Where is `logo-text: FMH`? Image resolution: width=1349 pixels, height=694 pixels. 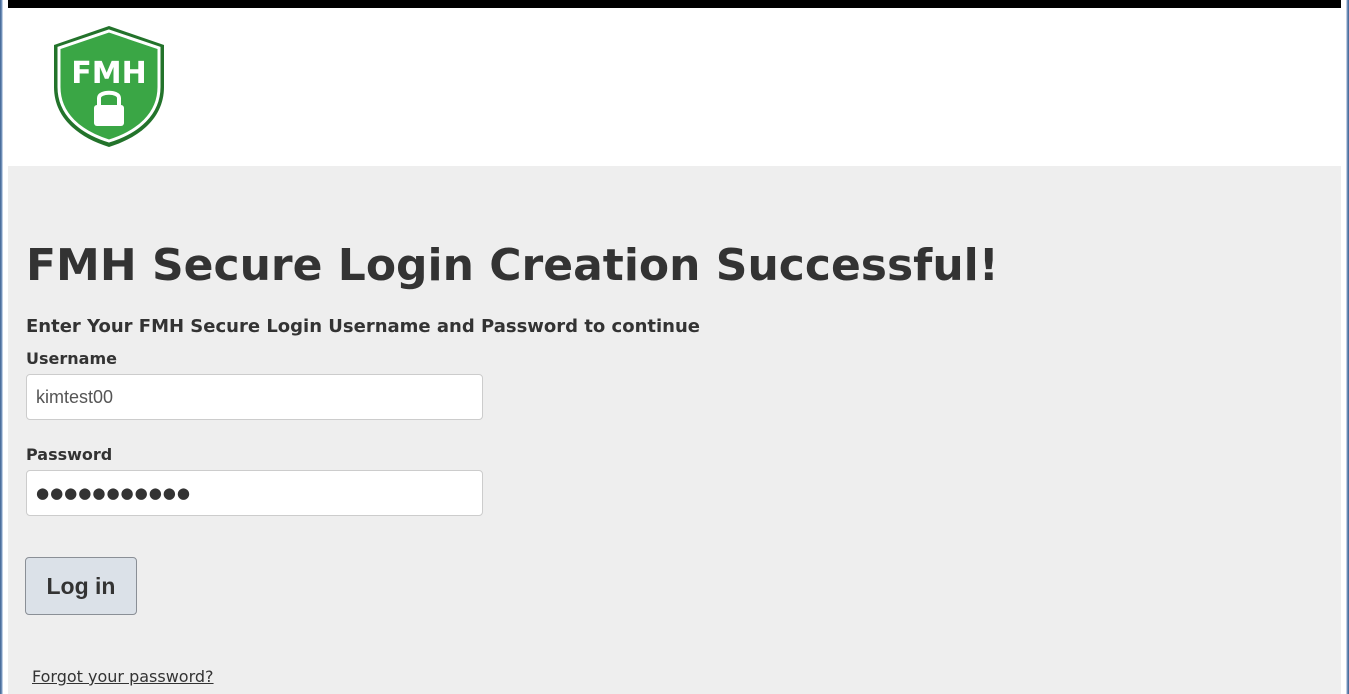 logo-text: FMH is located at coordinates (108, 73).